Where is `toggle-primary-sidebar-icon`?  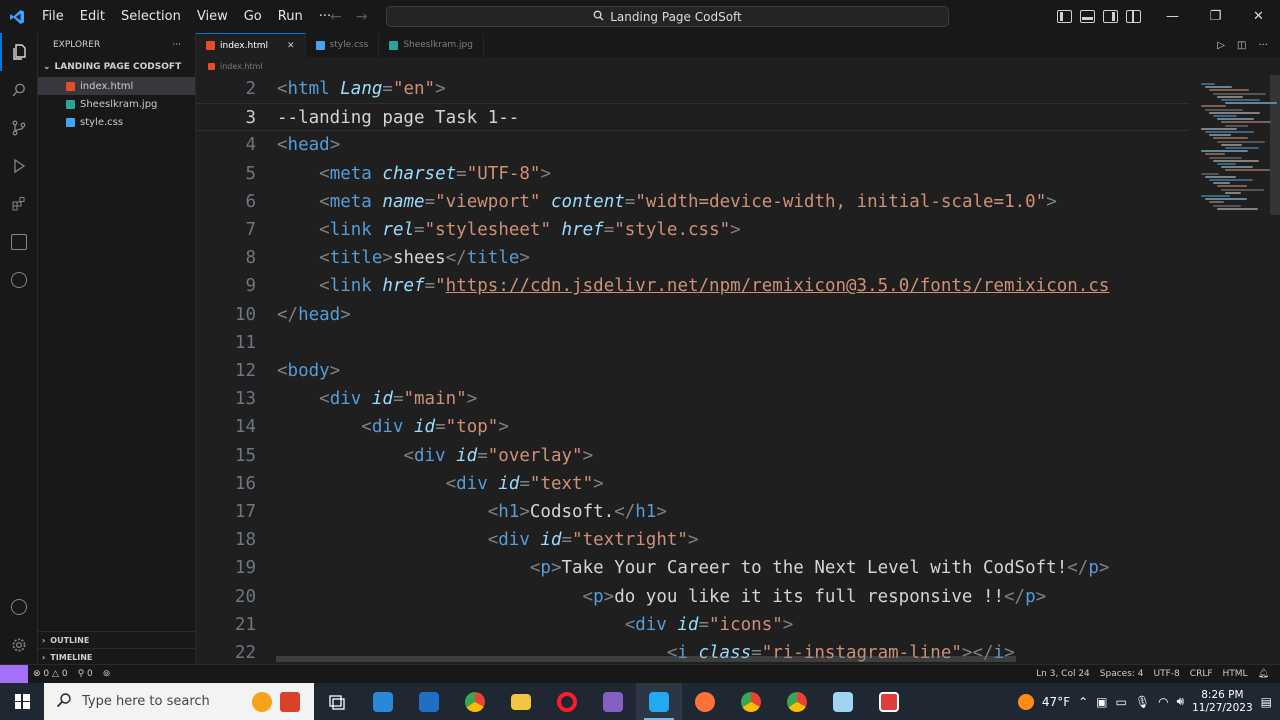
toggle-primary-sidebar-icon is located at coordinates (1064, 16).